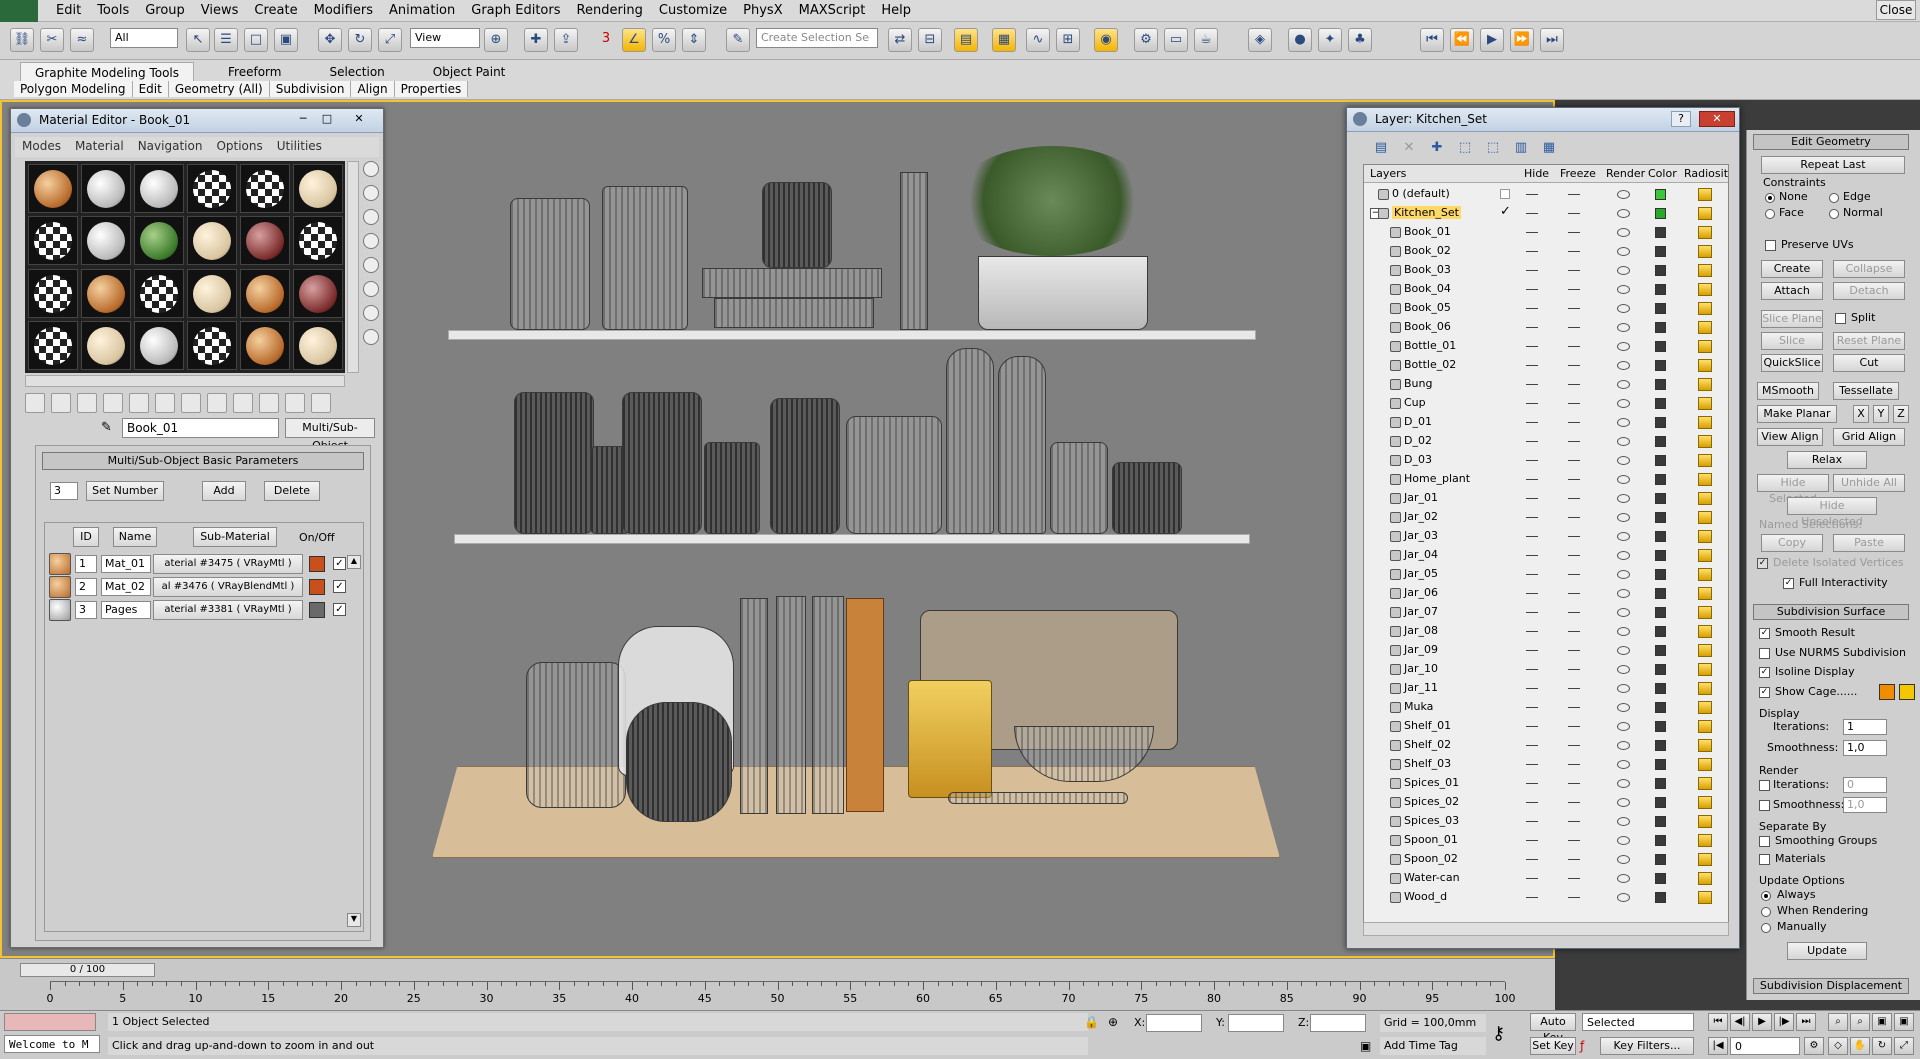 The image size is (1920, 1059). I want to click on close-icon: ✕, so click(1717, 119).